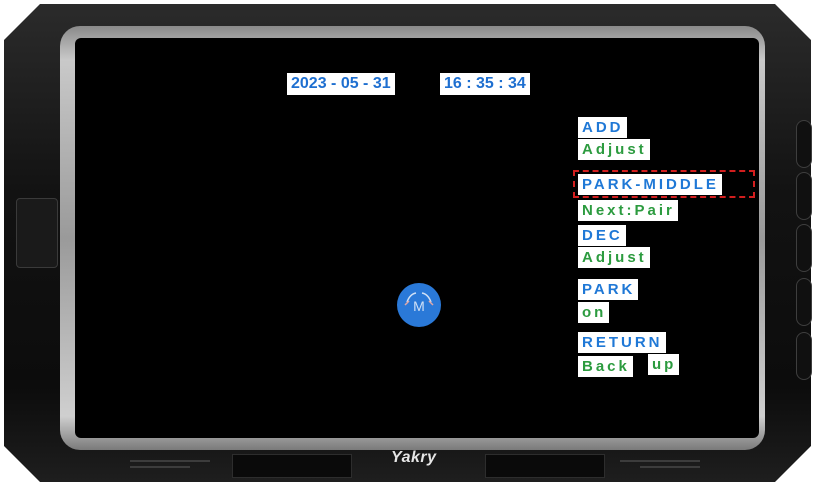 The image size is (815, 486). I want to click on menu-item-add-value: Adjust, so click(614, 149).